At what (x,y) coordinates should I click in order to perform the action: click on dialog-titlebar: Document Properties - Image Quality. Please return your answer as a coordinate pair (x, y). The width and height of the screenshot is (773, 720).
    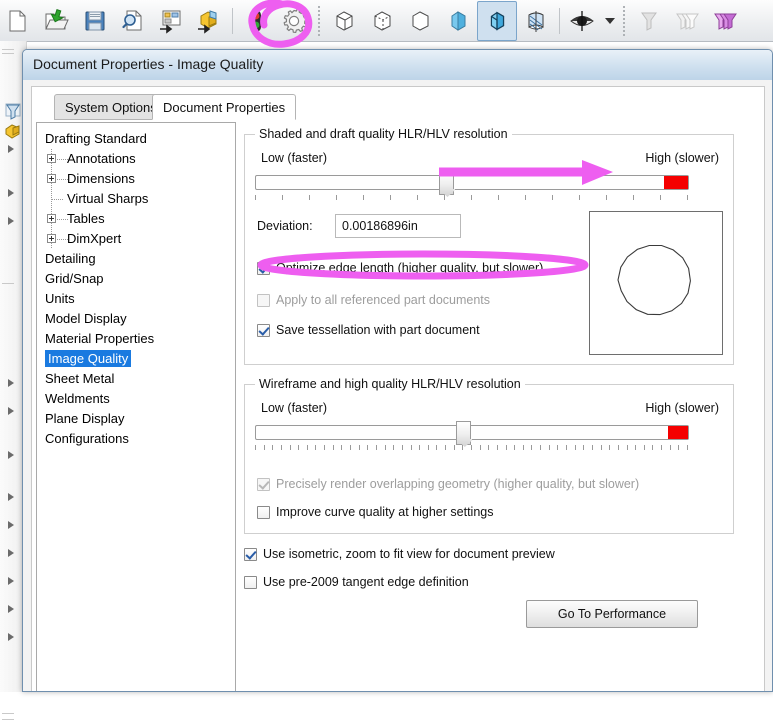
    Looking at the image, I should click on (397, 65).